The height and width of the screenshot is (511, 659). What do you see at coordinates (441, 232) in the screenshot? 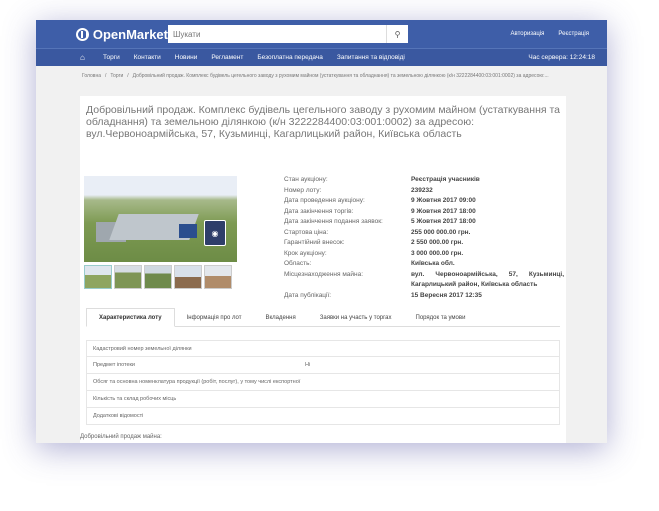
I see `info-value: 255 000 000.00 грн.` at bounding box center [441, 232].